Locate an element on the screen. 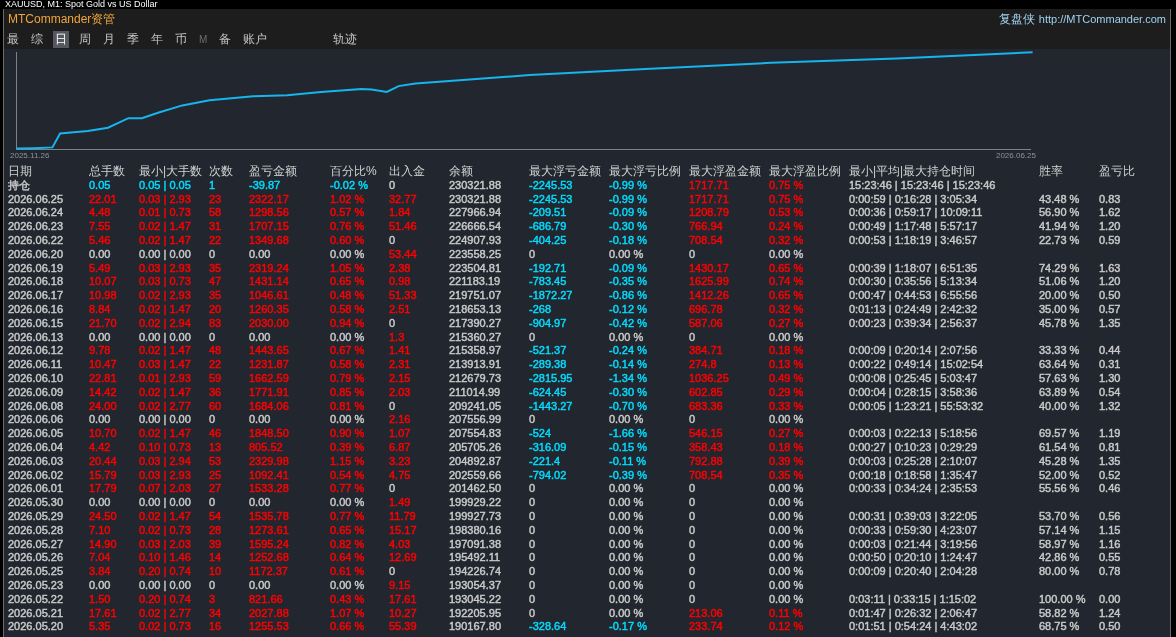  table-cell: 358.43 is located at coordinates (706, 447).